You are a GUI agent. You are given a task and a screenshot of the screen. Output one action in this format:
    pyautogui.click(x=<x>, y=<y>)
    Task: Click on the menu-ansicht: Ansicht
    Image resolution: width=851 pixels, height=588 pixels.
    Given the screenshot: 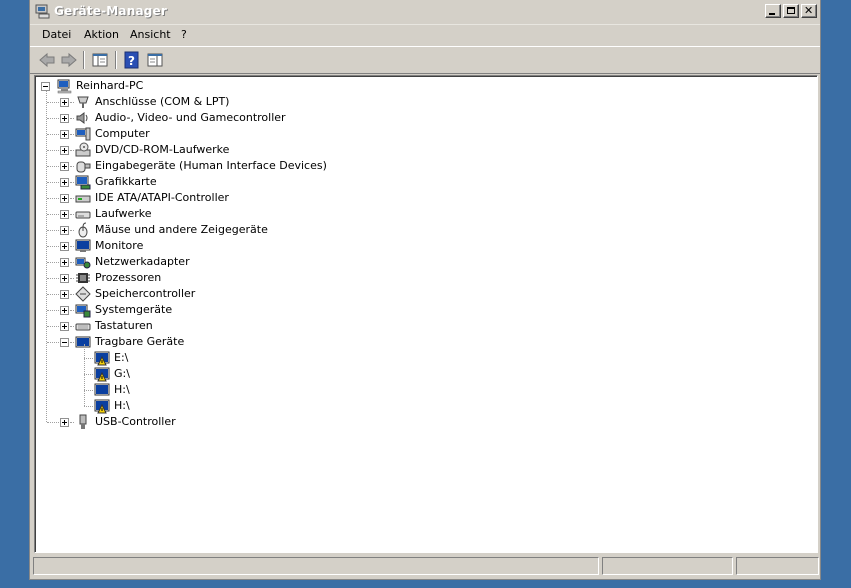 What is the action you would take?
    pyautogui.click(x=150, y=34)
    